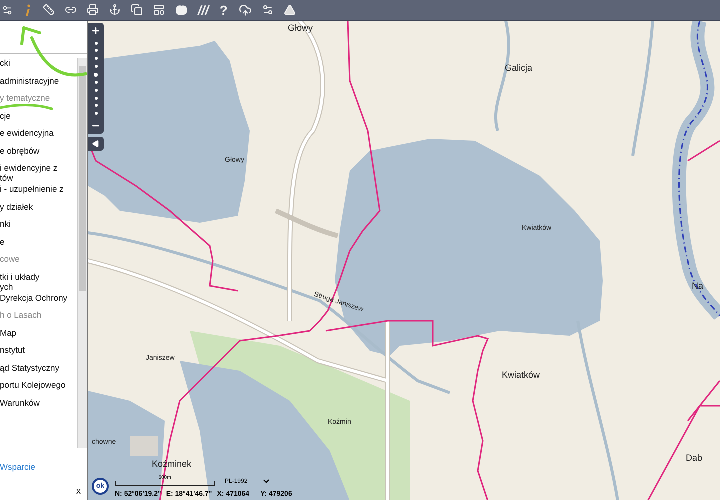 This screenshot has width=720, height=500. I want to click on annotation-arrow, so click(54, 51).